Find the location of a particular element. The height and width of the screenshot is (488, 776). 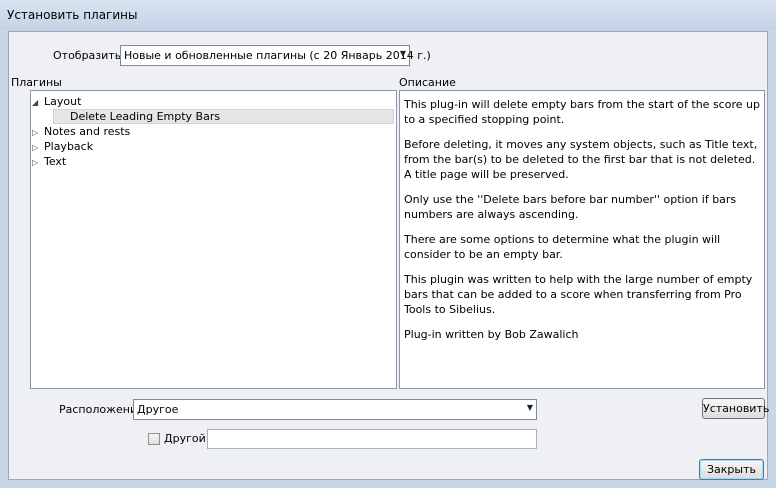

other-checkbox is located at coordinates (154, 439).